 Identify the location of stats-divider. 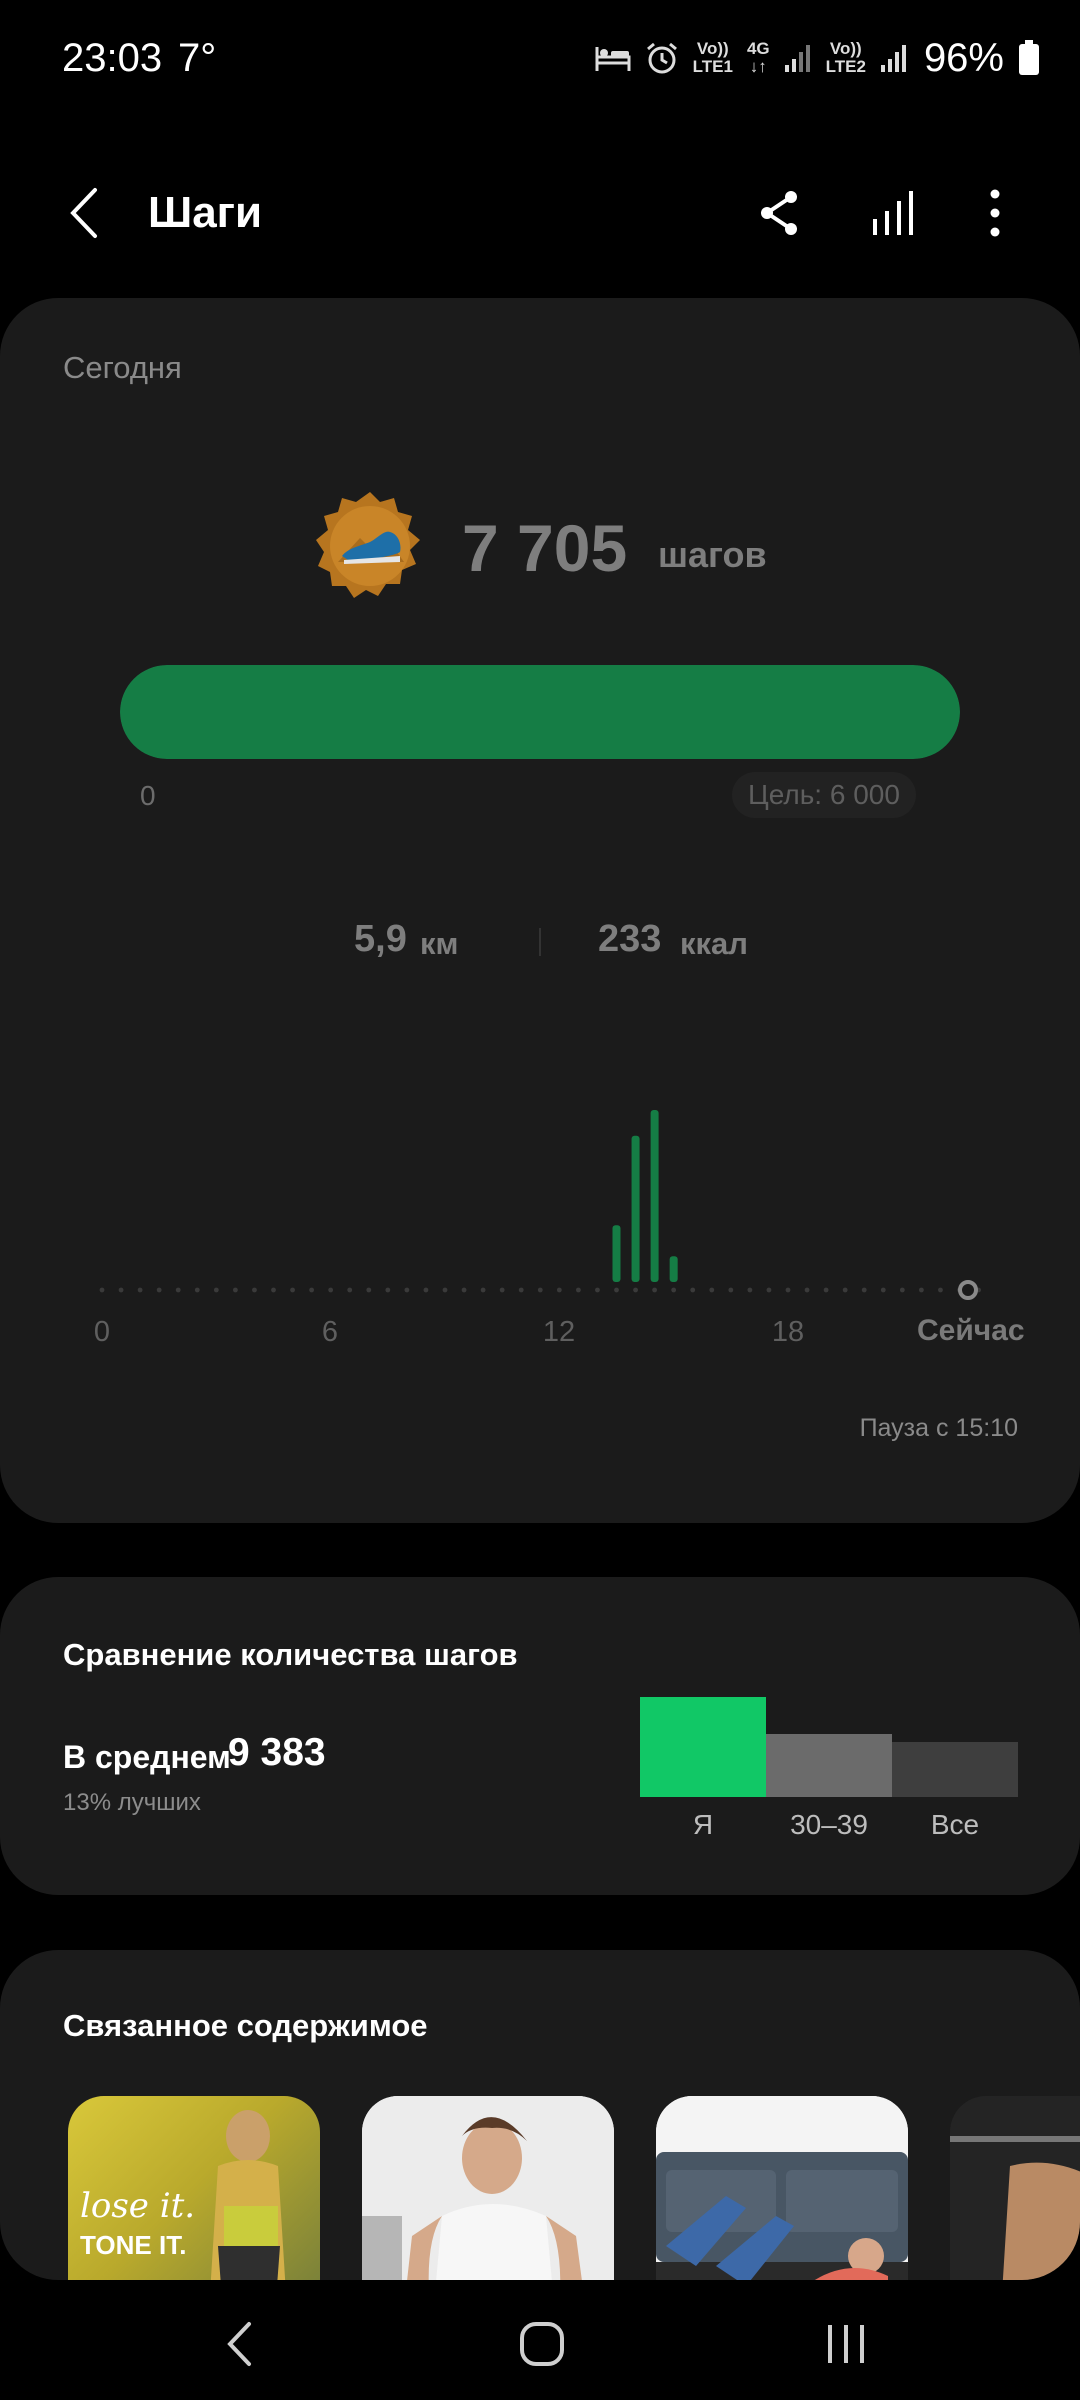
(540, 942).